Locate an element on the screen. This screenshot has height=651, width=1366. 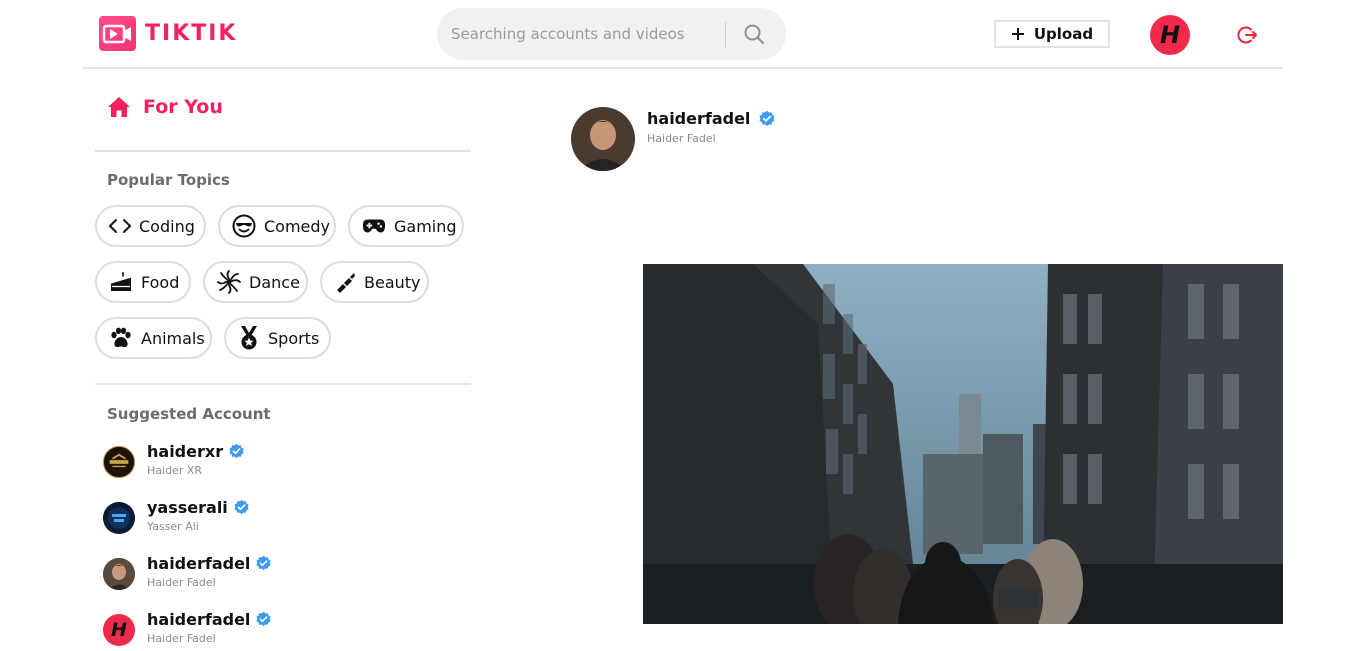
suggested-account-item: haiderxr Haider XR is located at coordinates (174, 464).